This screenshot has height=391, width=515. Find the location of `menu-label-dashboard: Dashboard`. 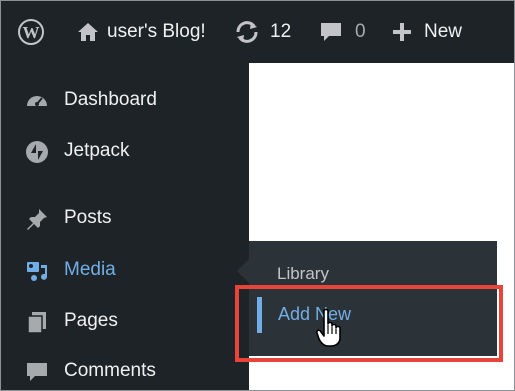

menu-label-dashboard: Dashboard is located at coordinates (110, 99).